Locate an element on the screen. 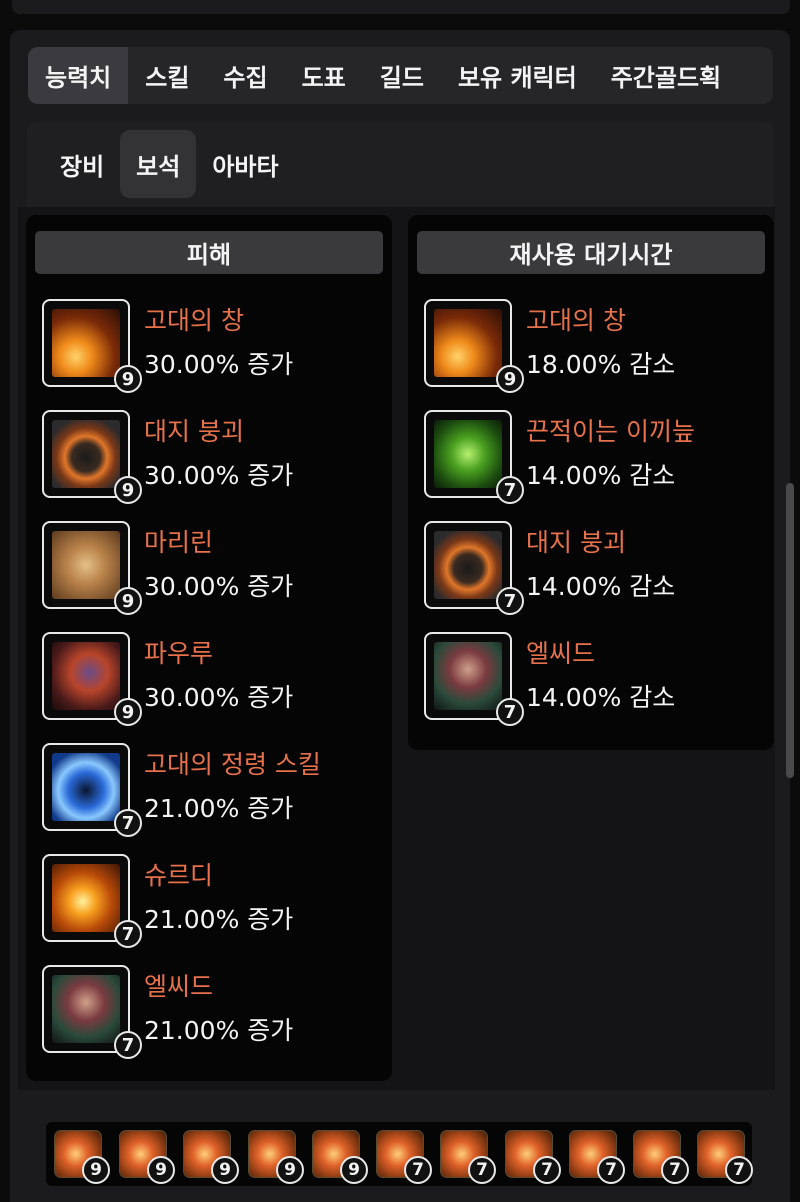  gem-skill-name: 고대의 정령 스킬 is located at coordinates (232, 764).